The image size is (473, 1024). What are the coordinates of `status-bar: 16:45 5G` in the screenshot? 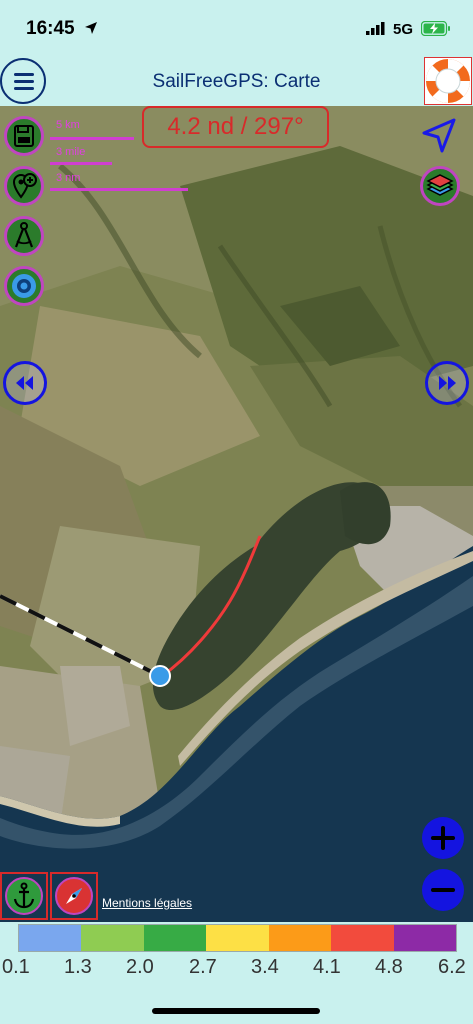 It's located at (236, 27).